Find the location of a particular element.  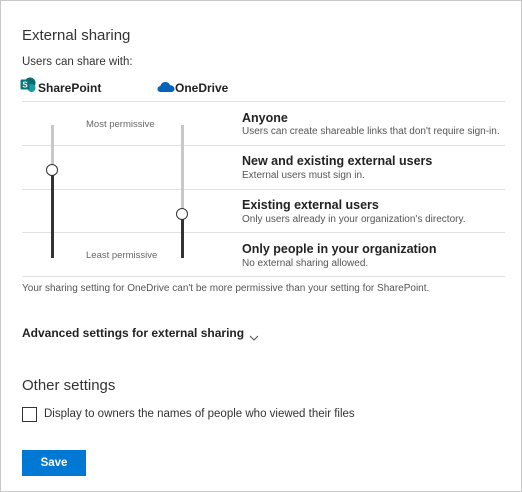

option-anyone-title: Anyone is located at coordinates (265, 118).